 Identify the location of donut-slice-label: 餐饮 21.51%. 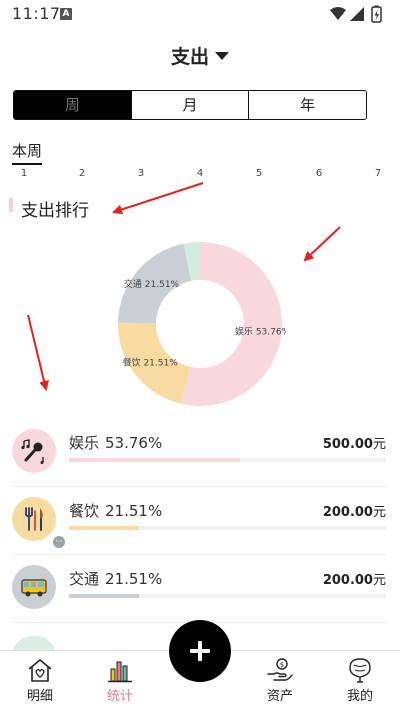
(151, 363).